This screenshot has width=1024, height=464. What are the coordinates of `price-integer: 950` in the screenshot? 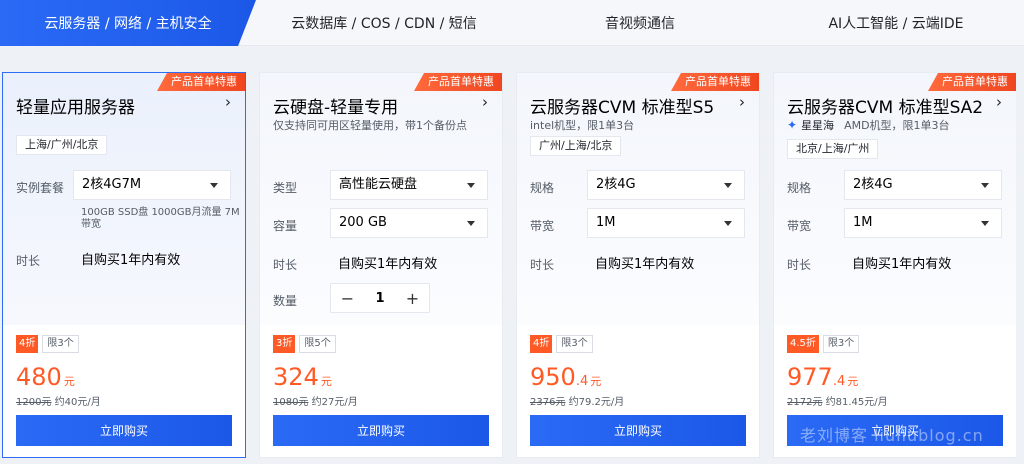 It's located at (553, 377).